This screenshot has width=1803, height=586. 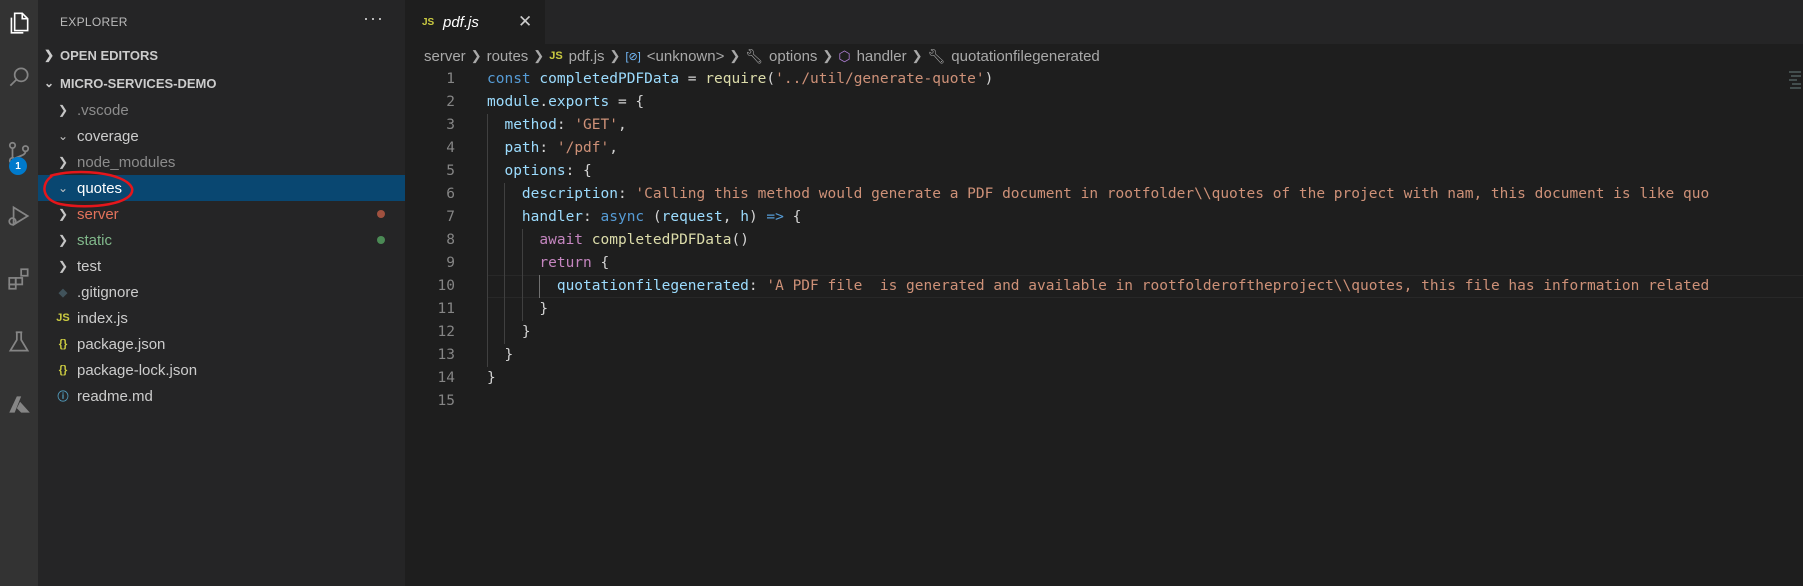 What do you see at coordinates (373, 18) in the screenshot?
I see `more-actions-icon: ···` at bounding box center [373, 18].